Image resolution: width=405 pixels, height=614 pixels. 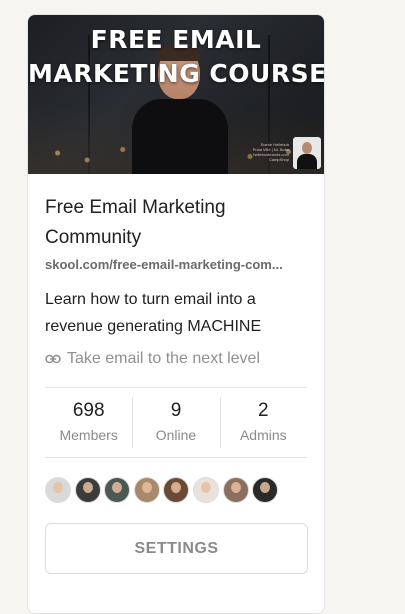 I want to click on banner-title-line1: FREE EMAIL, so click(x=176, y=39).